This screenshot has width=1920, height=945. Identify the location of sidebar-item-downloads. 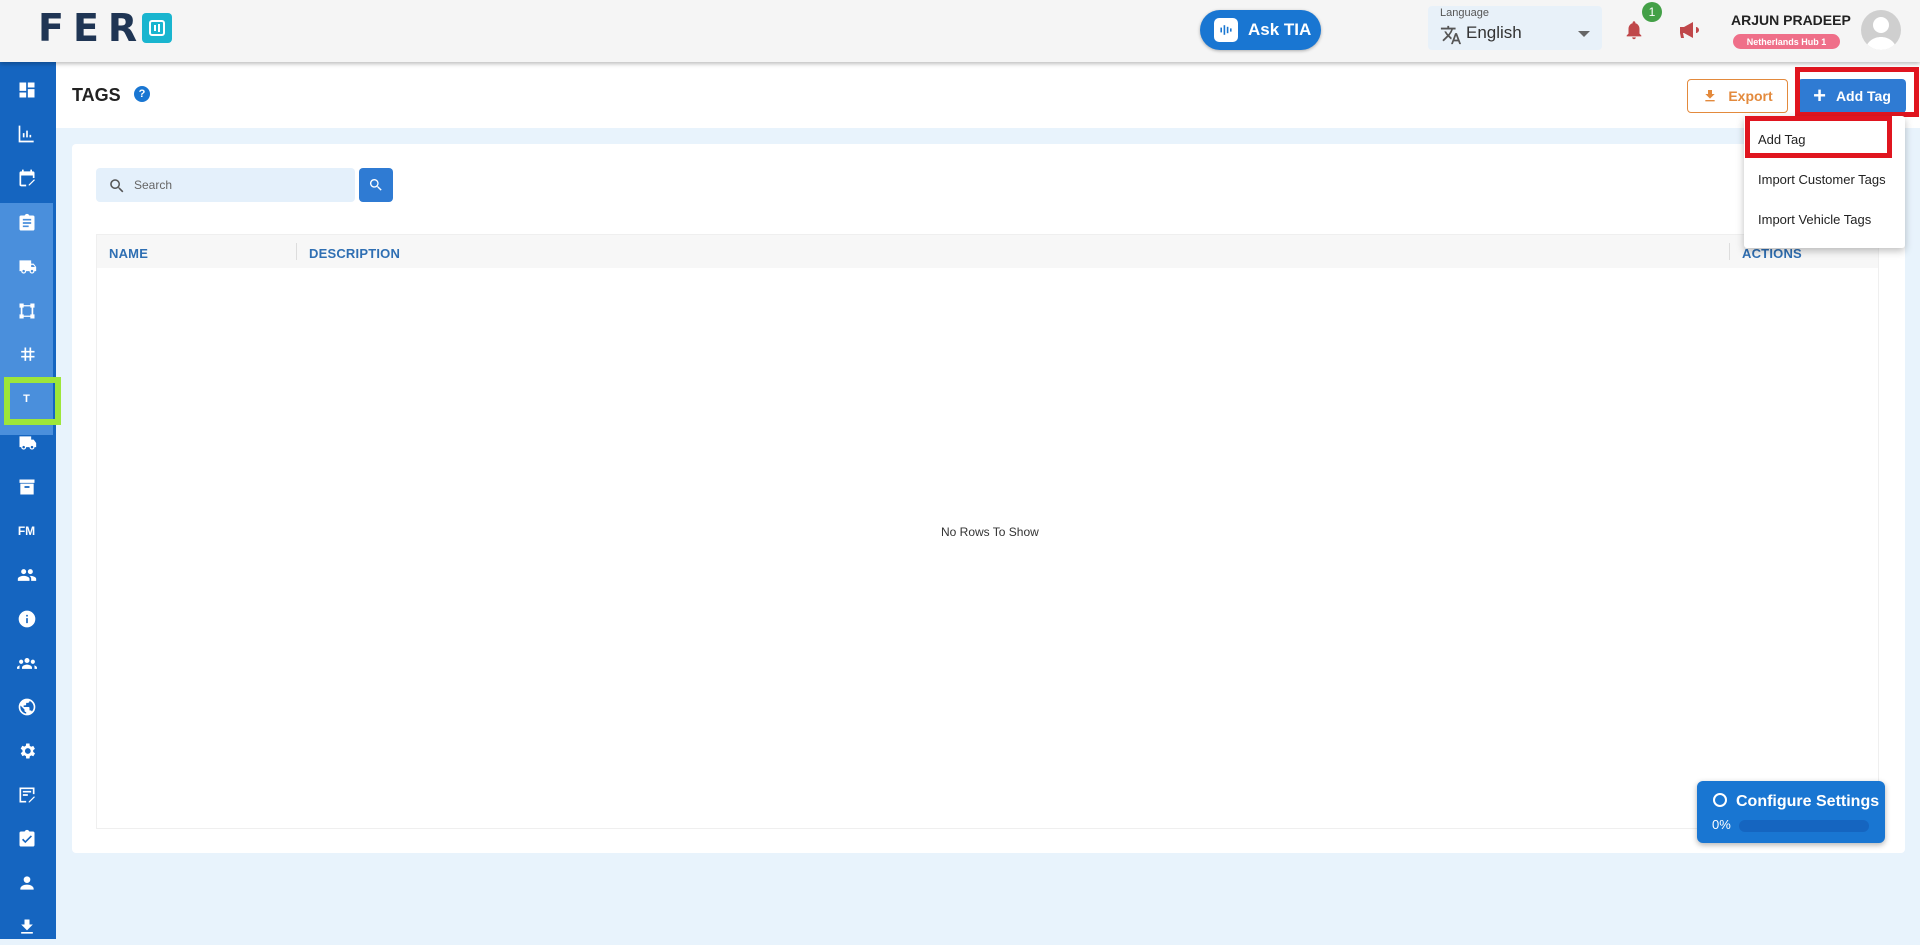
(26, 927).